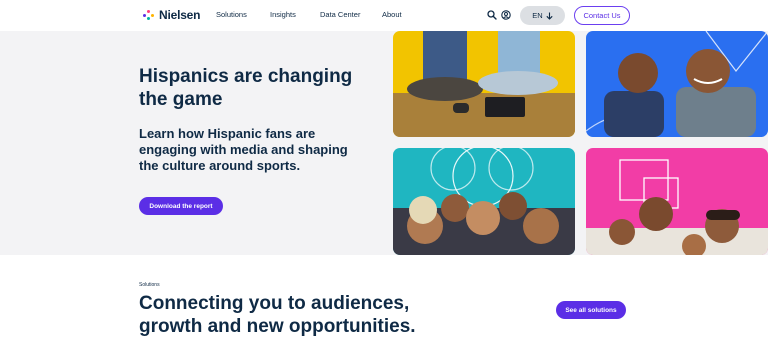 Image resolution: width=768 pixels, height=358 pixels. What do you see at coordinates (484, 201) in the screenshot?
I see `hero-photo-group-selfie` at bounding box center [484, 201].